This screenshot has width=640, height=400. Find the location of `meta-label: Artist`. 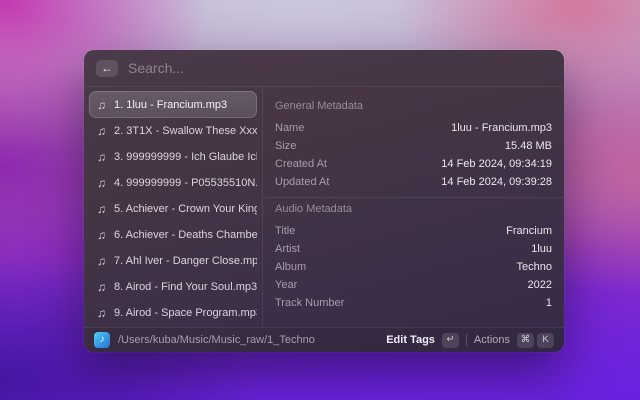

meta-label: Artist is located at coordinates (288, 249).